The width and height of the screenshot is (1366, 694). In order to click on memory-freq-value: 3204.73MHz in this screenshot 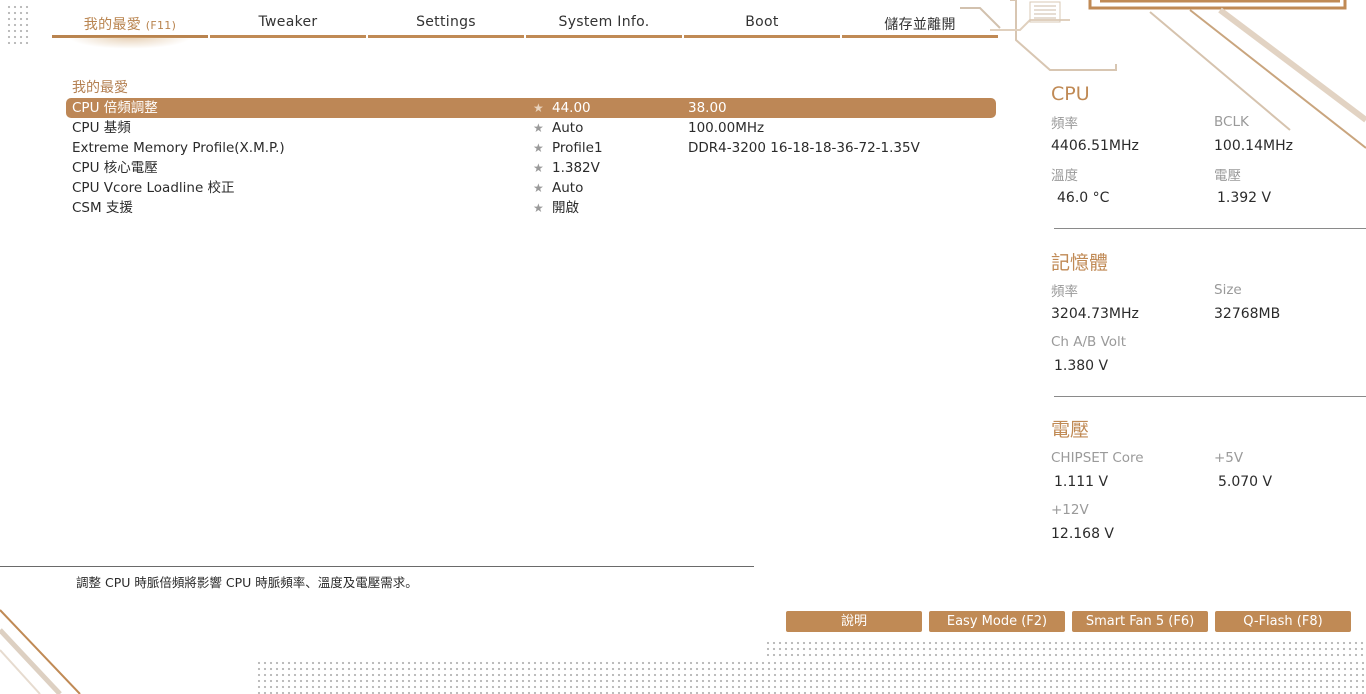, I will do `click(1095, 314)`.